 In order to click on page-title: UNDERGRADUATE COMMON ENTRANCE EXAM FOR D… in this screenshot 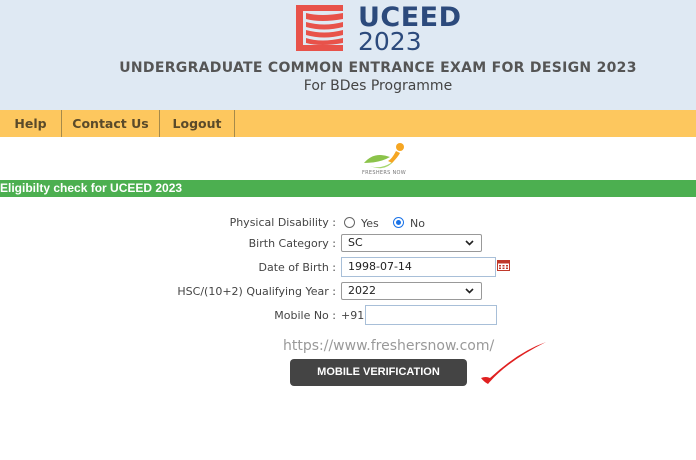, I will do `click(378, 68)`.